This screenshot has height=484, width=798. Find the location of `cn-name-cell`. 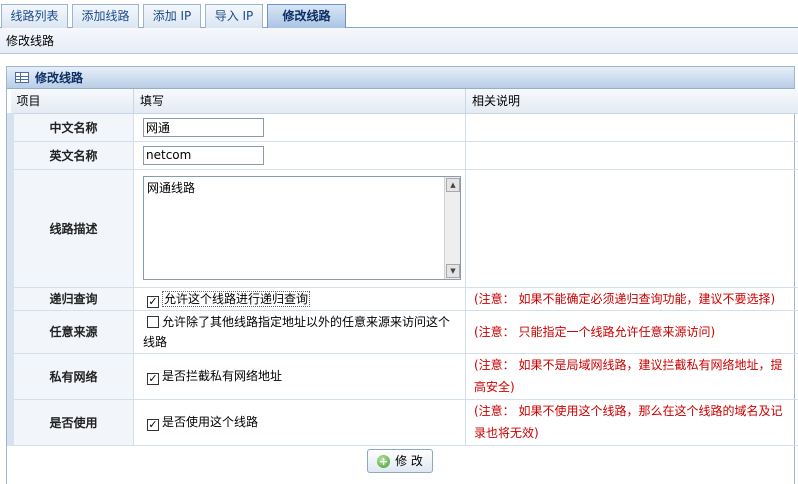

cn-name-cell is located at coordinates (299, 127).